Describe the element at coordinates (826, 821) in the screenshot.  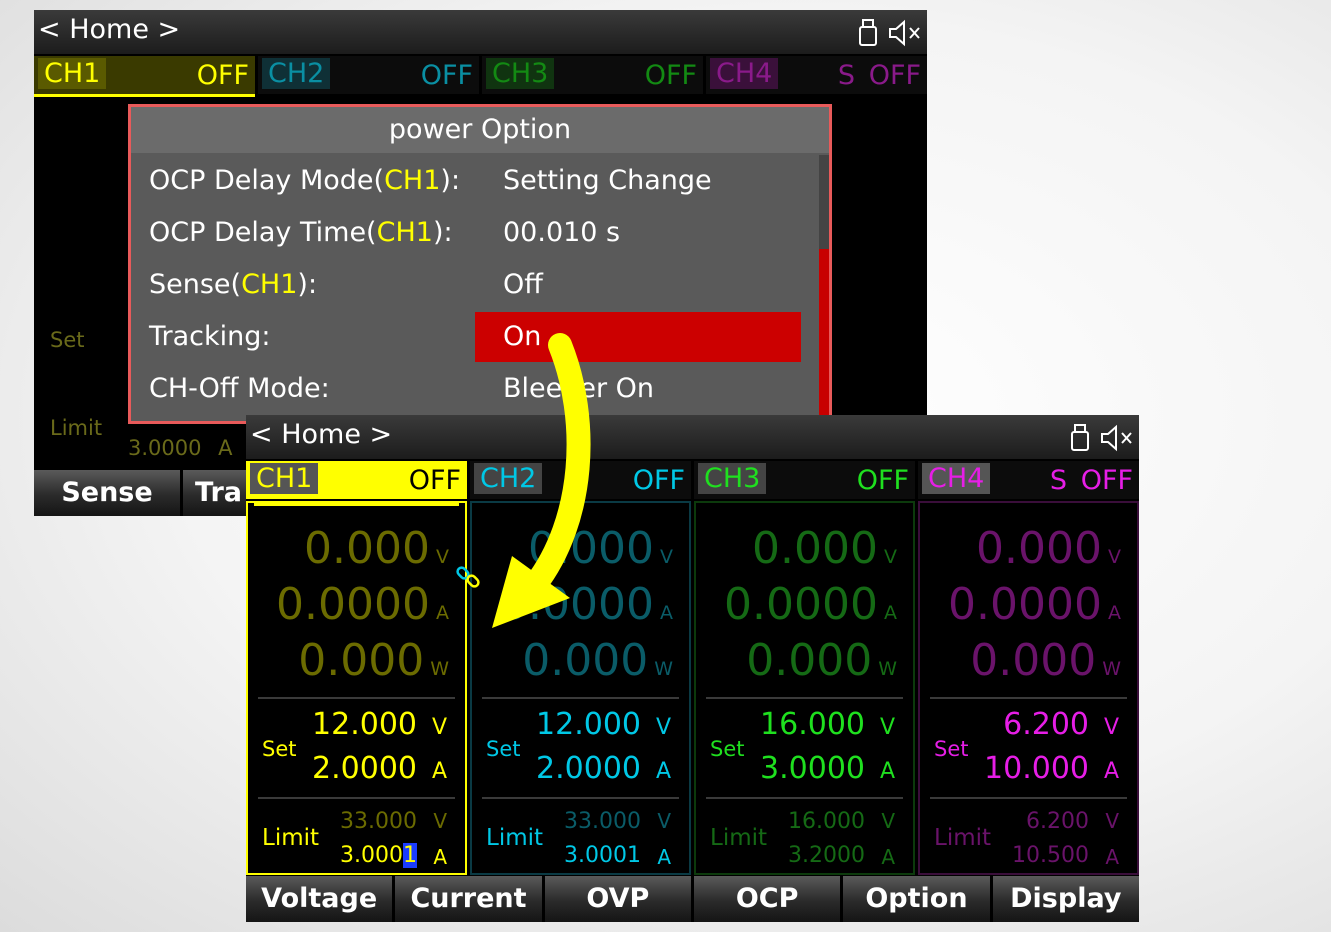
I see `limit-voltage-value: 16.000` at that location.